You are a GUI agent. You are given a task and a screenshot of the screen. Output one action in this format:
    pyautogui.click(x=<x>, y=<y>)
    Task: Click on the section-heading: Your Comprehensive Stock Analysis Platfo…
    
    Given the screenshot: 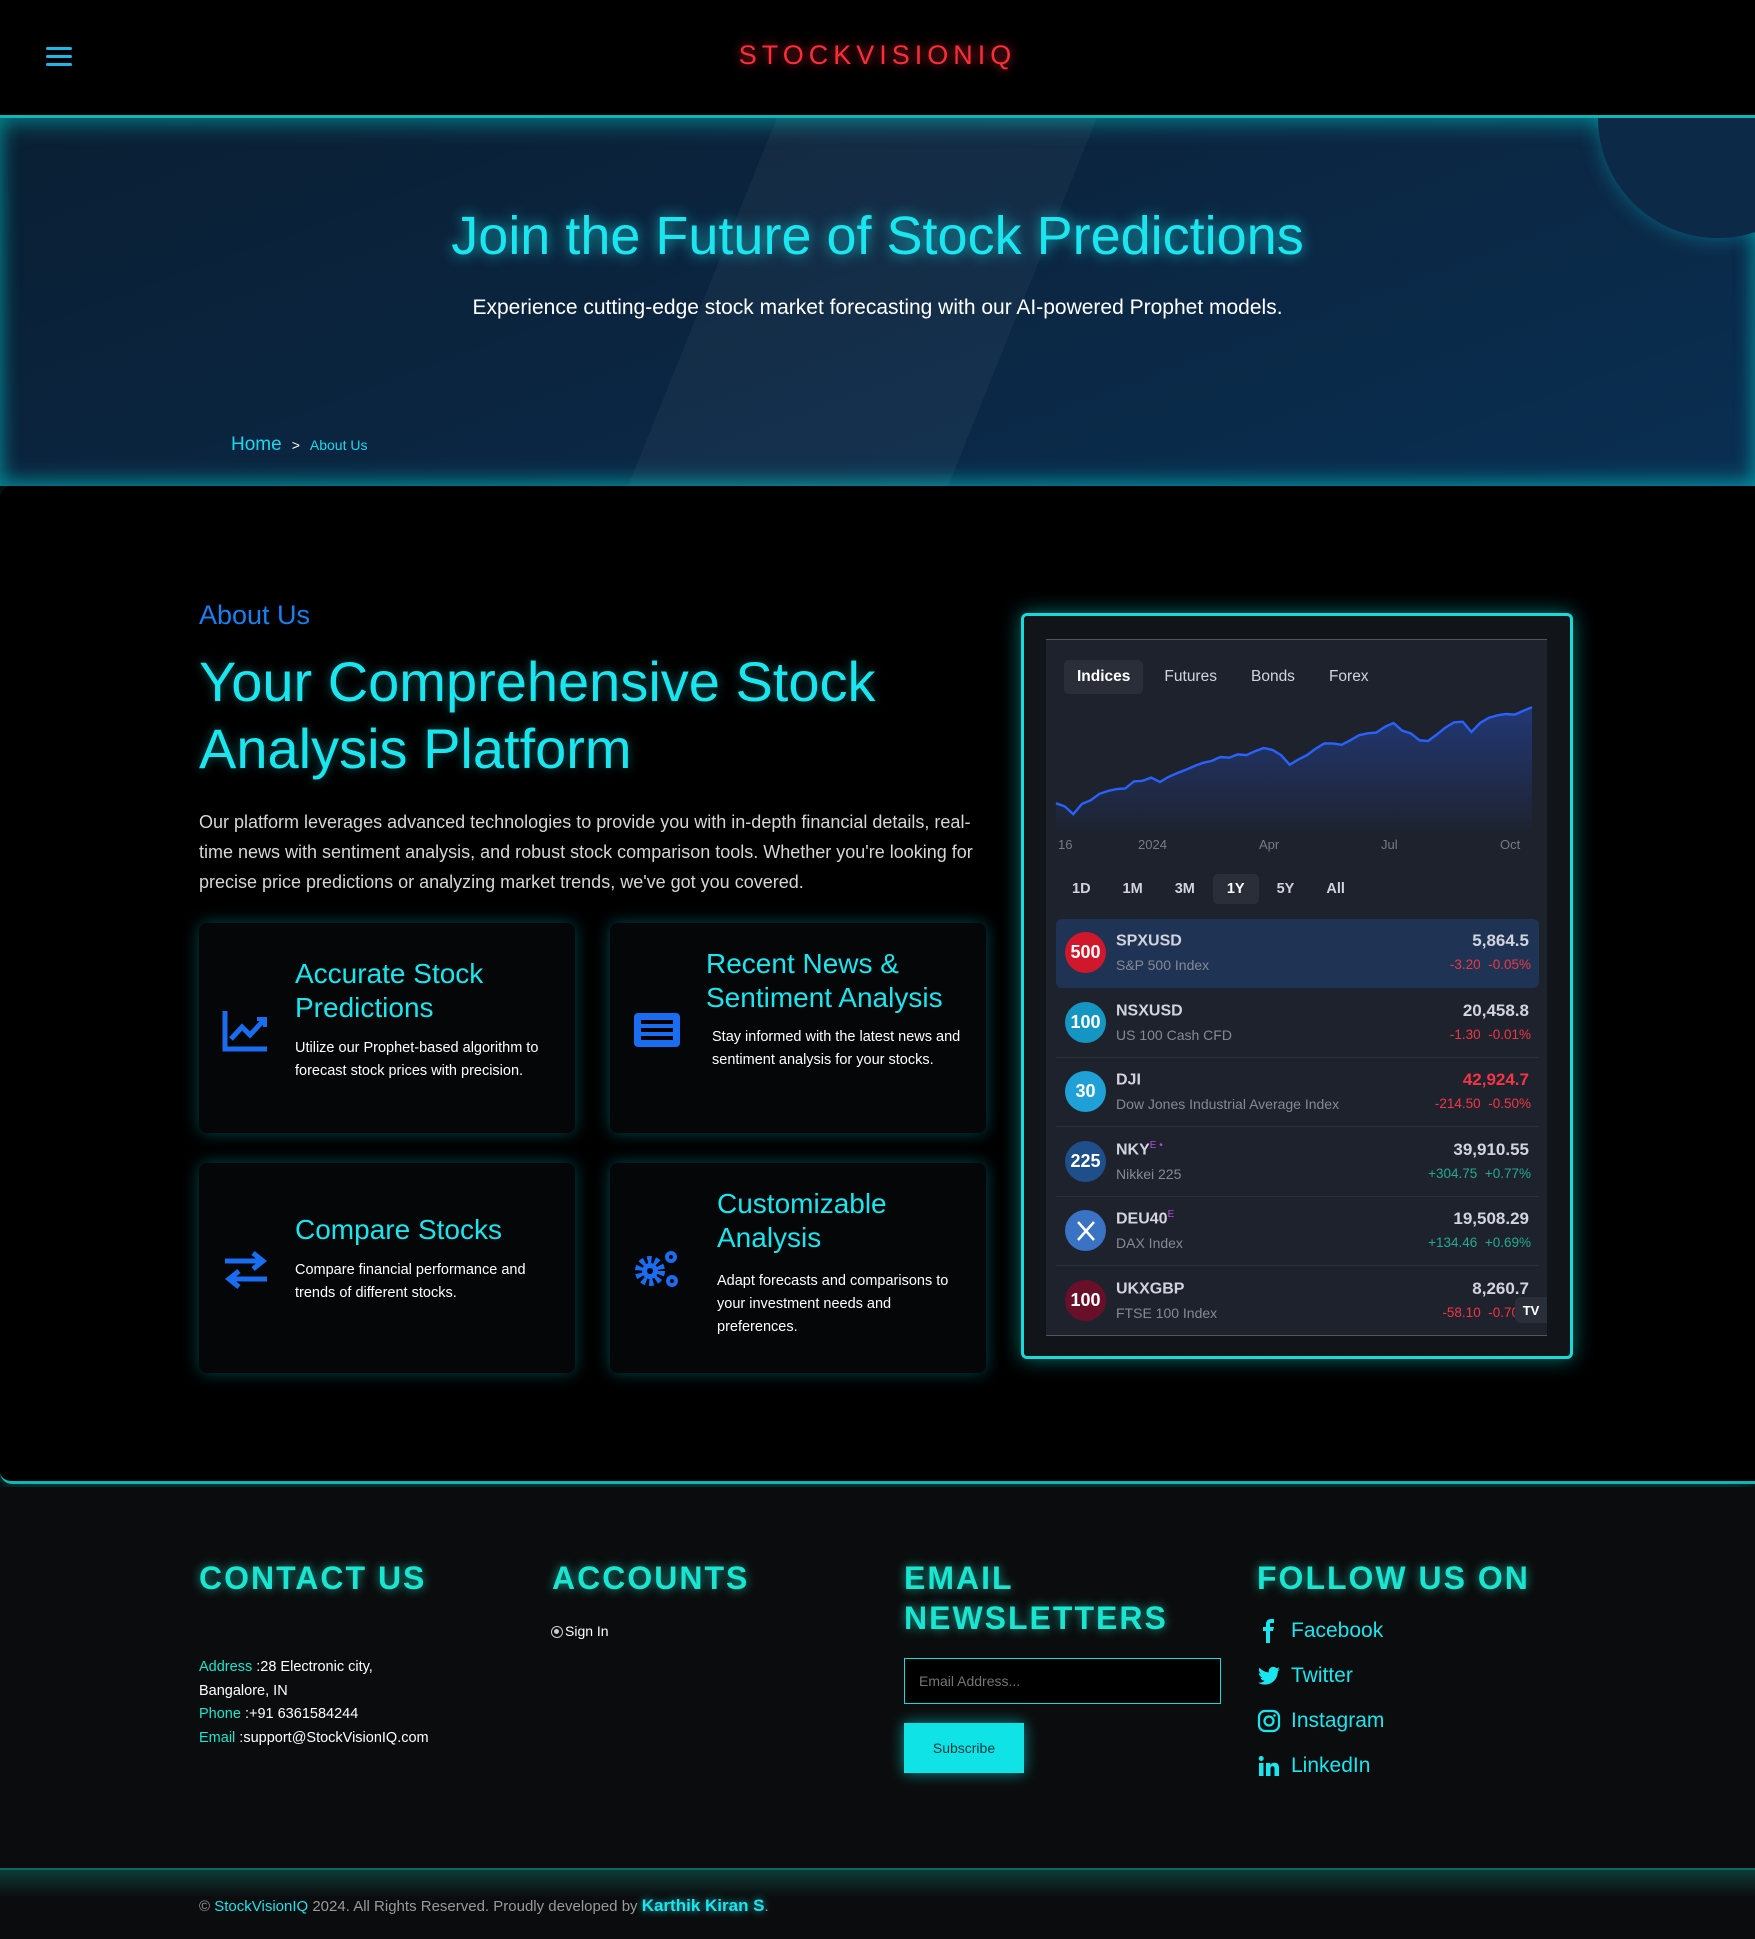 What is the action you would take?
    pyautogui.click(x=537, y=715)
    